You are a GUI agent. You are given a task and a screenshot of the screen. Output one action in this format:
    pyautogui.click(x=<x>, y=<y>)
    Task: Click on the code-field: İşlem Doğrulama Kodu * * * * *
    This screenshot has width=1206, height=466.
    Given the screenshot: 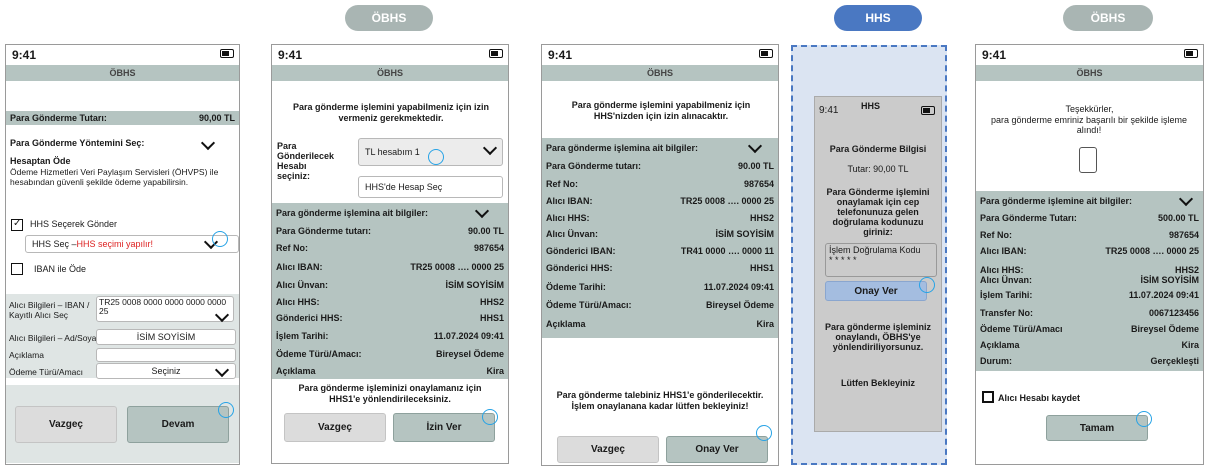 What is the action you would take?
    pyautogui.click(x=881, y=260)
    